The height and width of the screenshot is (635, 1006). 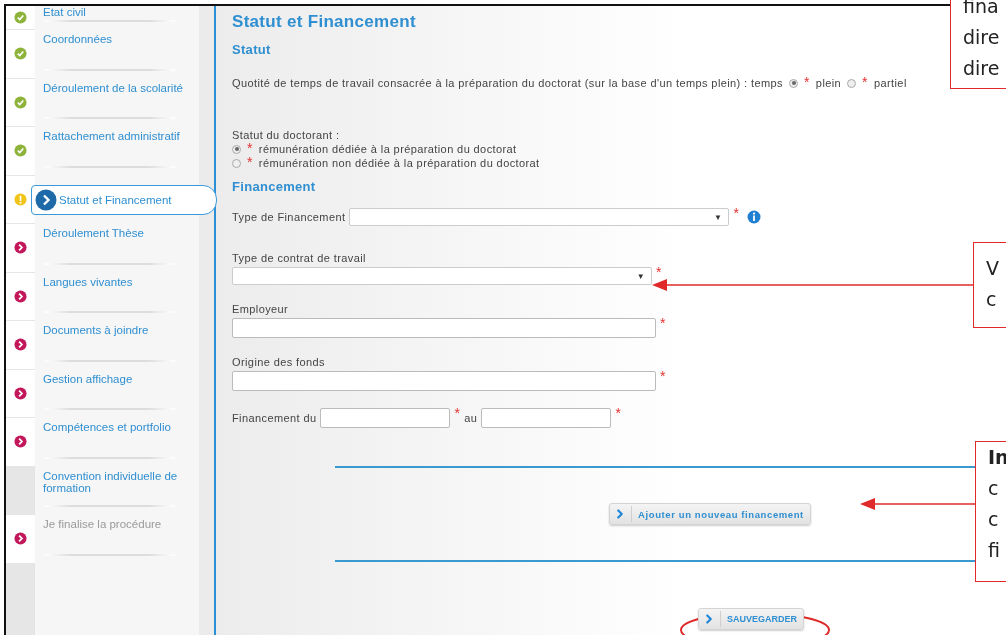 What do you see at coordinates (324, 22) in the screenshot?
I see `page-title: Statut et Financement` at bounding box center [324, 22].